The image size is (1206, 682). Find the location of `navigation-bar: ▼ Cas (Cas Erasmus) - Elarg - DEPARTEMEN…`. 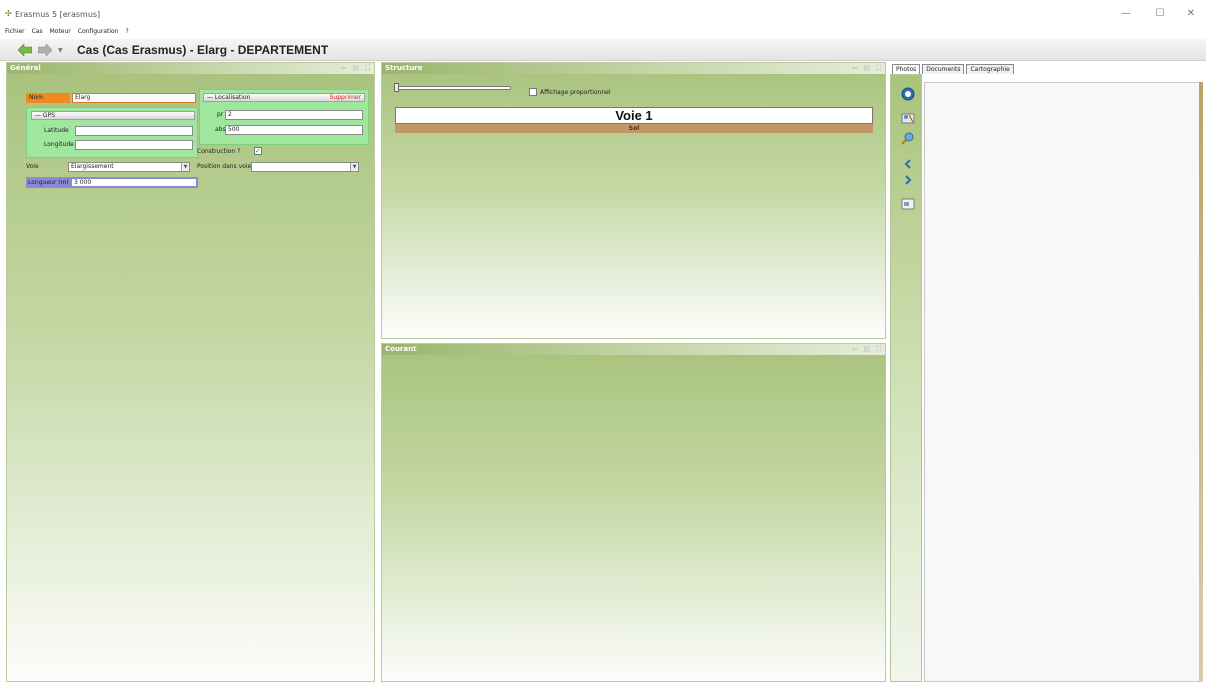

navigation-bar: ▼ Cas (Cas Erasmus) - Elarg - DEPARTEMEN… is located at coordinates (603, 50).